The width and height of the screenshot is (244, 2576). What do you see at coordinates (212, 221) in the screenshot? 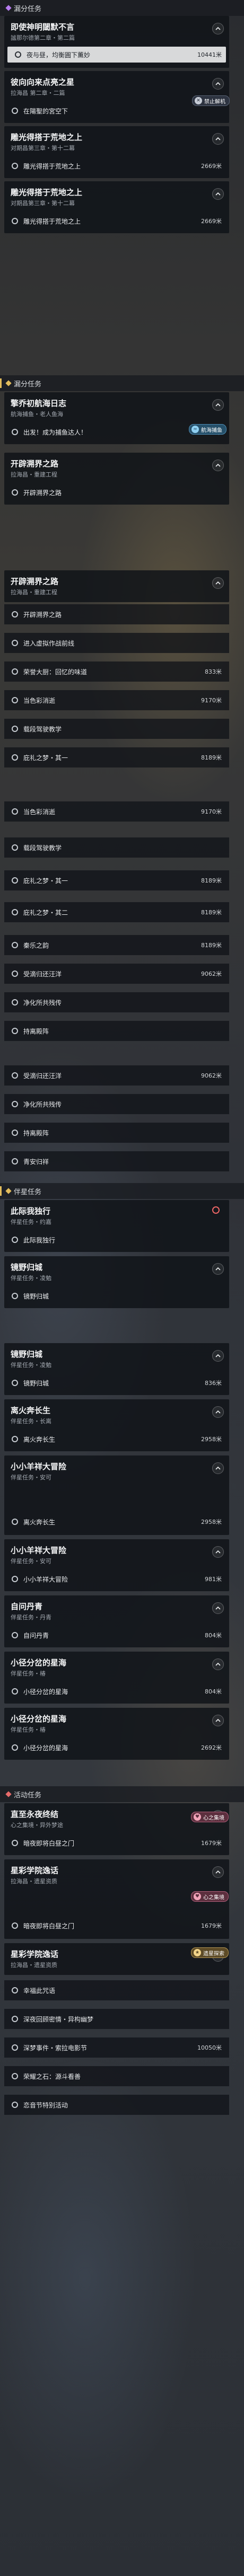
I see `objective-distance: 2669米` at bounding box center [212, 221].